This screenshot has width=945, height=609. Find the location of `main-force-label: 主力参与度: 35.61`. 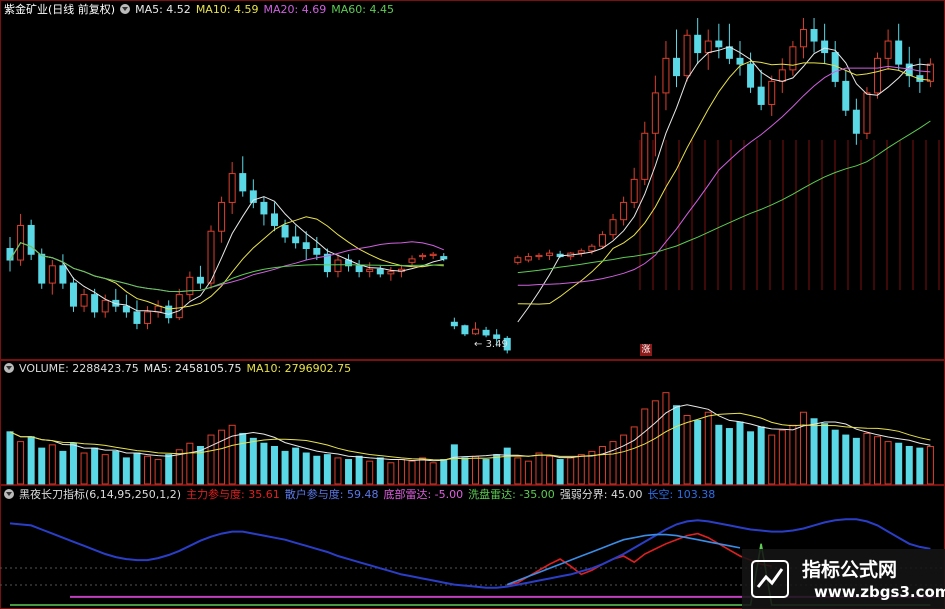

main-force-label: 主力参与度: 35.61 is located at coordinates (233, 494).